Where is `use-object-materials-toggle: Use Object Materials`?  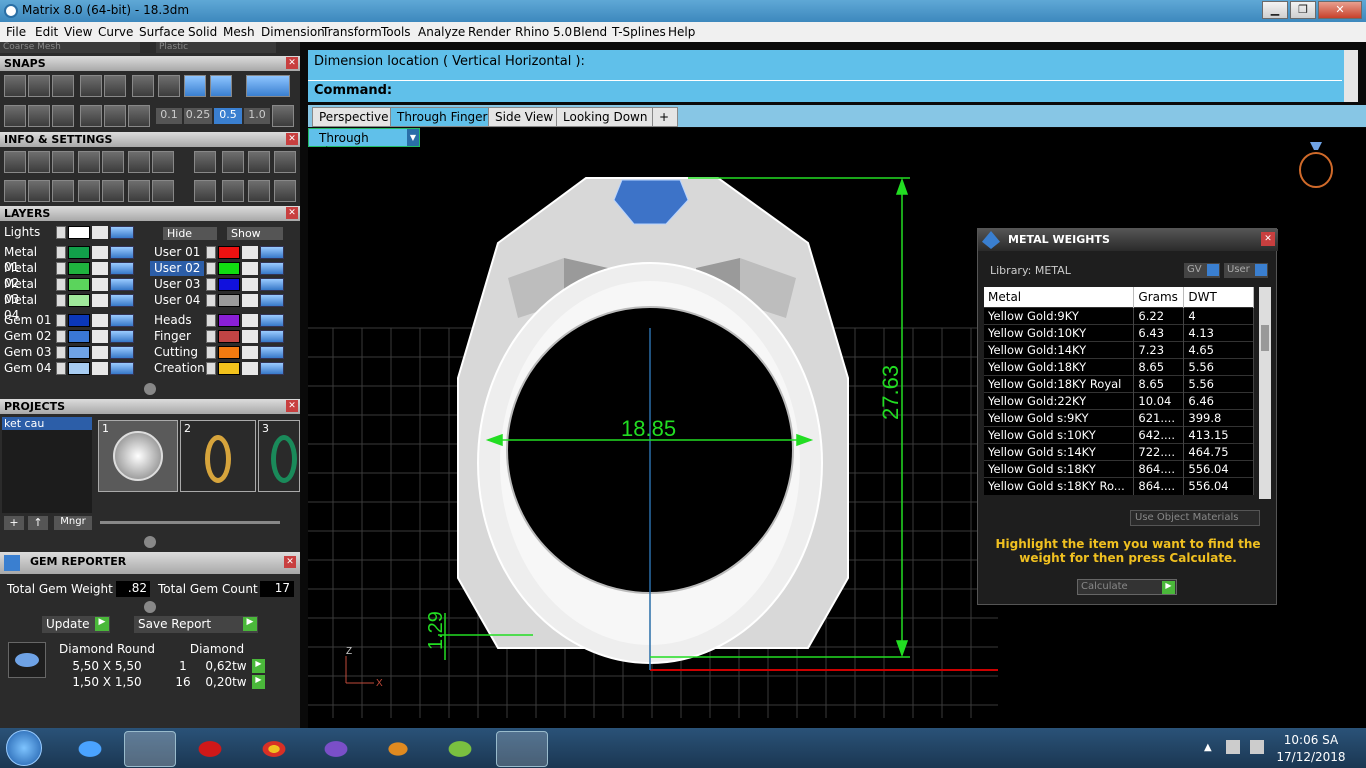
use-object-materials-toggle: Use Object Materials is located at coordinates (1195, 518).